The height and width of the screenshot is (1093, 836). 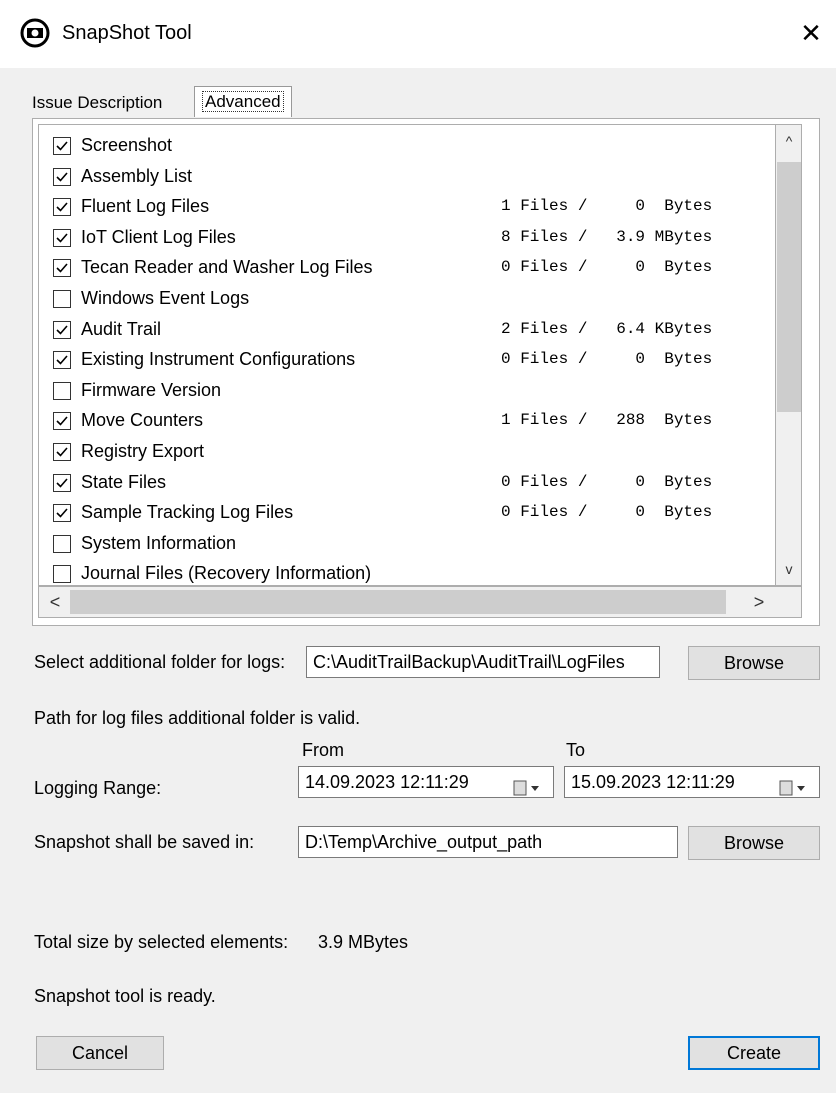 What do you see at coordinates (576, 750) in the screenshot?
I see `to-label: To` at bounding box center [576, 750].